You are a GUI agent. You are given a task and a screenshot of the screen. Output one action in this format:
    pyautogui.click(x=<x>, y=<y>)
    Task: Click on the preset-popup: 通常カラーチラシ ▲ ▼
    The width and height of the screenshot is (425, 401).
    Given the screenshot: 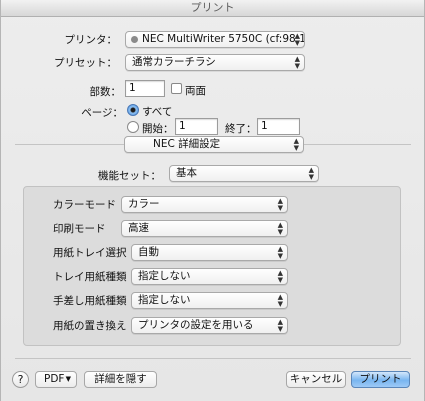 What is the action you would take?
    pyautogui.click(x=215, y=62)
    